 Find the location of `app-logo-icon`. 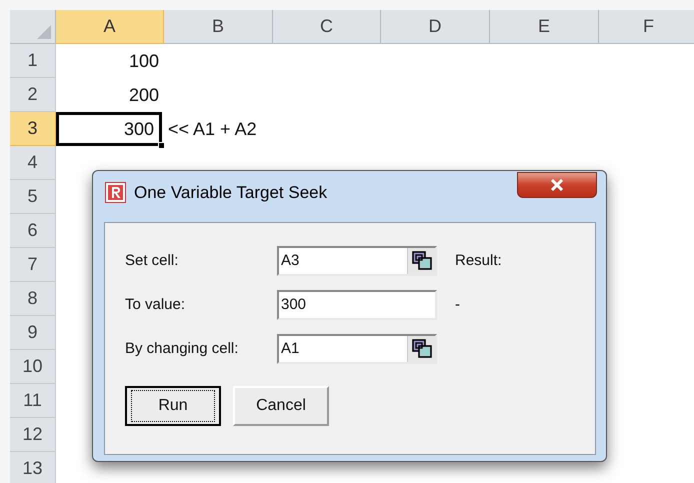

app-logo-icon is located at coordinates (115, 192).